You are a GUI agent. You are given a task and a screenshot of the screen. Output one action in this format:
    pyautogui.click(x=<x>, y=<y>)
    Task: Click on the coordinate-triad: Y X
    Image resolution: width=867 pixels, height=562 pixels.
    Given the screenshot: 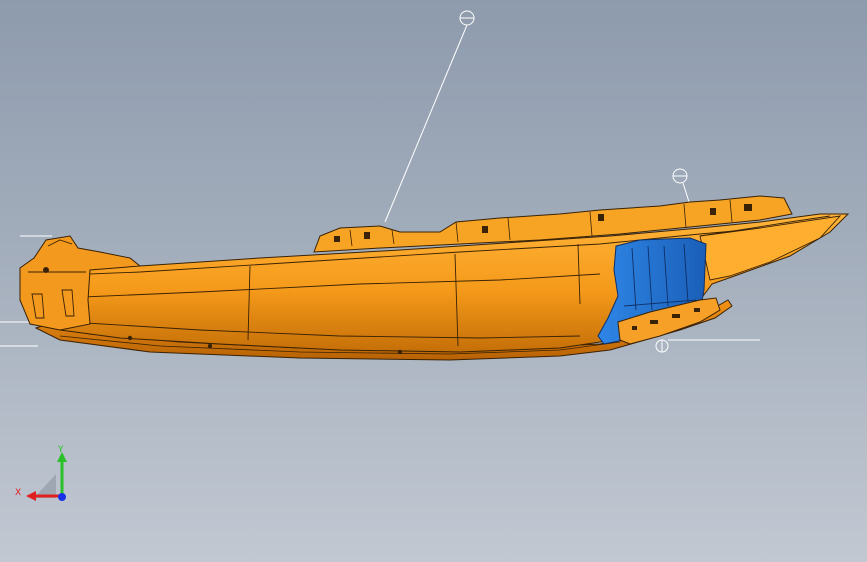 What is the action you would take?
    pyautogui.click(x=41, y=473)
    